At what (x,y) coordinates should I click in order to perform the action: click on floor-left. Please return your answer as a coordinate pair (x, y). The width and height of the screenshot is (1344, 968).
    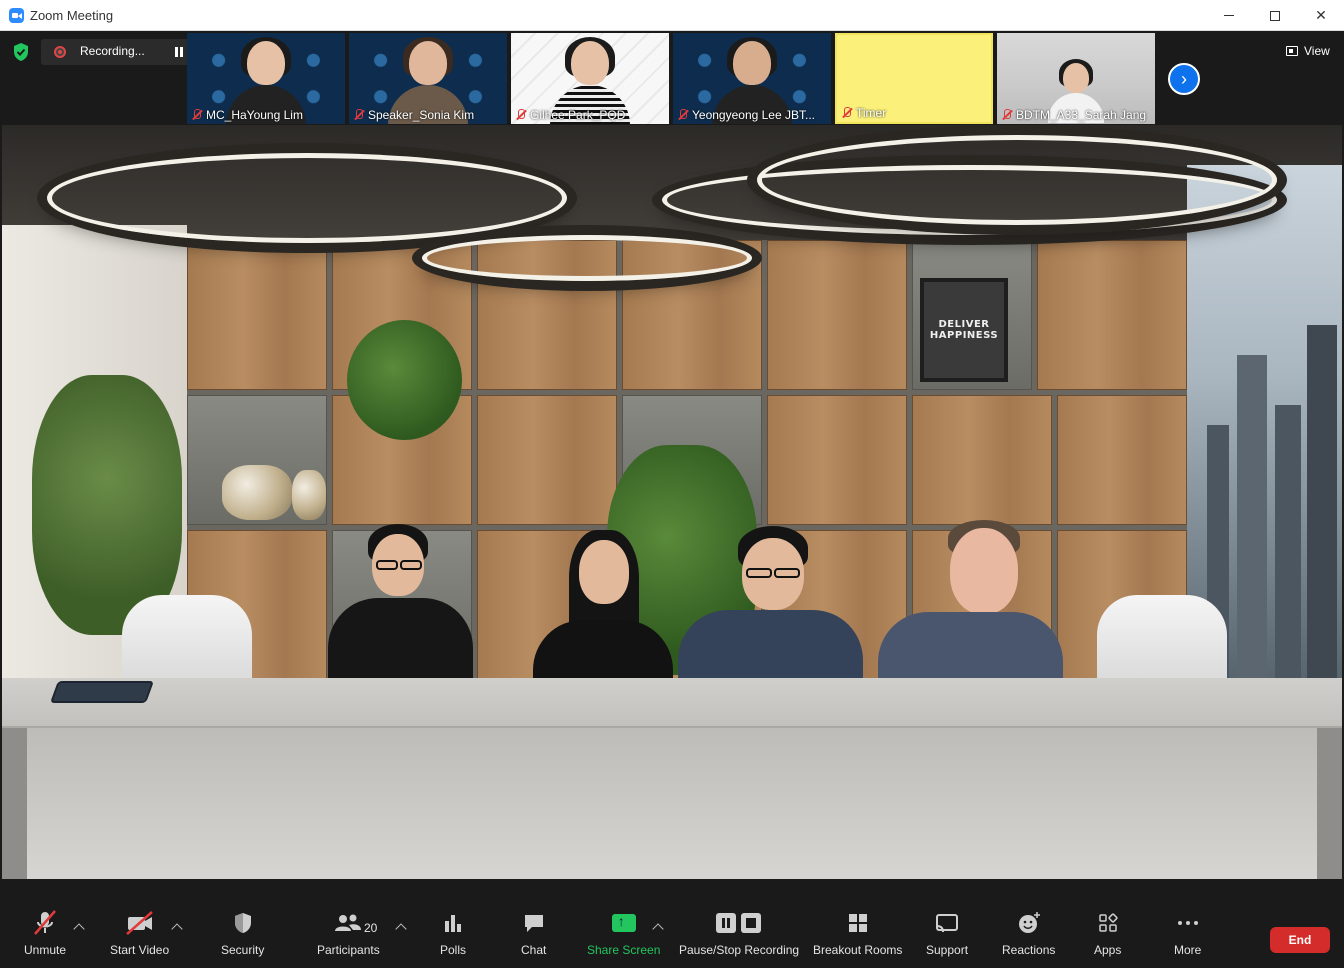
    Looking at the image, I should click on (14, 803).